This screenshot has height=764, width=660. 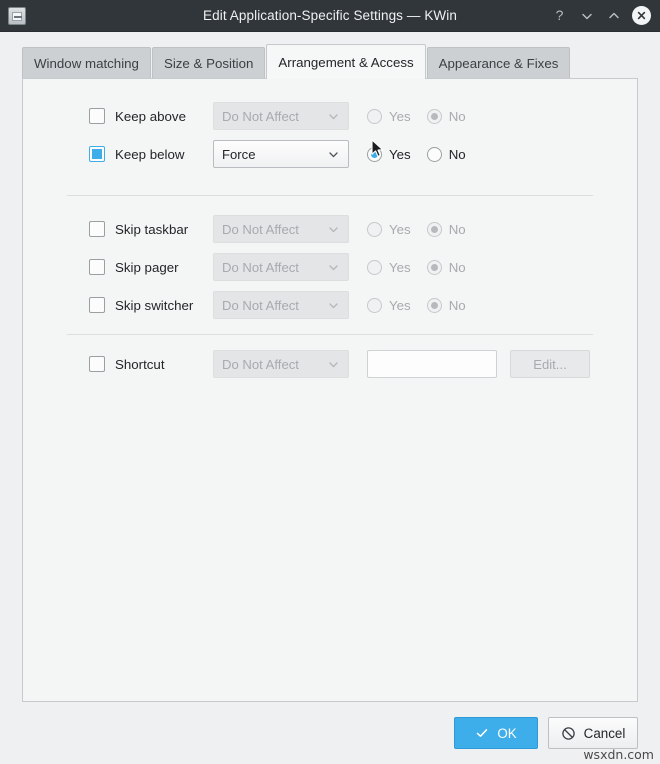 What do you see at coordinates (498, 63) in the screenshot?
I see `tab-appearance-fixes: Appearance & Fixes` at bounding box center [498, 63].